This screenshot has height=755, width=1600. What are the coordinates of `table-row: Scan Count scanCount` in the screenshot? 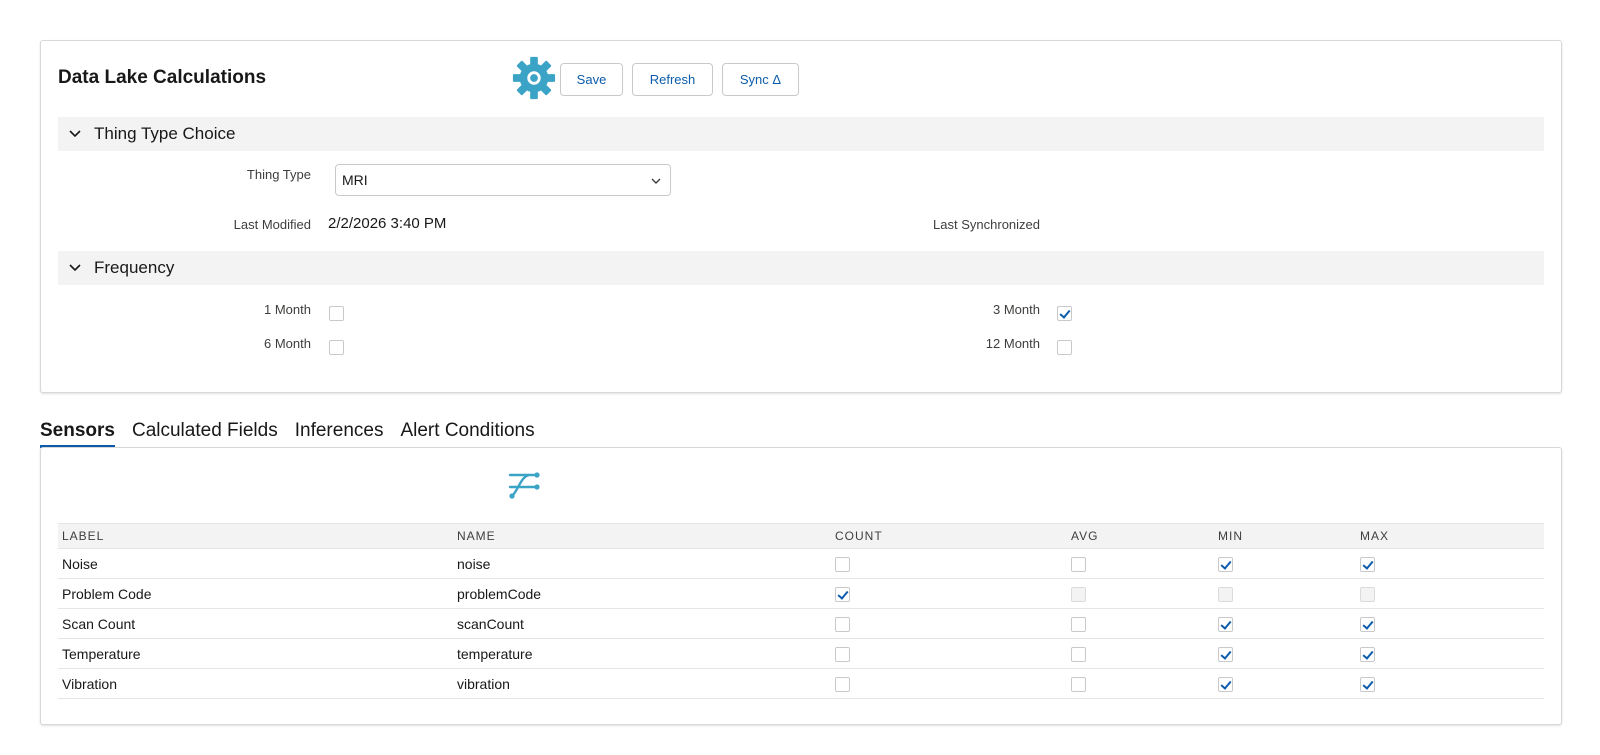 It's located at (801, 623).